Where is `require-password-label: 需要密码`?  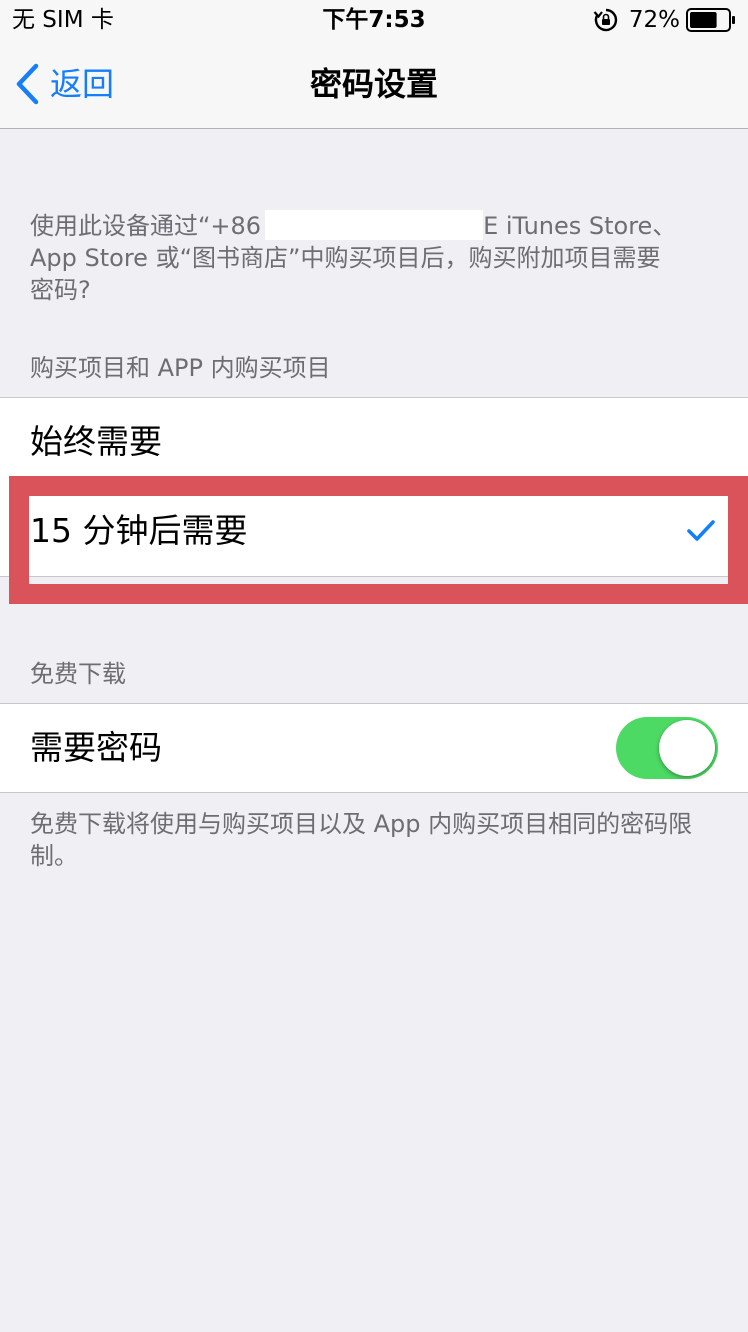 require-password-label: 需要密码 is located at coordinates (96, 747).